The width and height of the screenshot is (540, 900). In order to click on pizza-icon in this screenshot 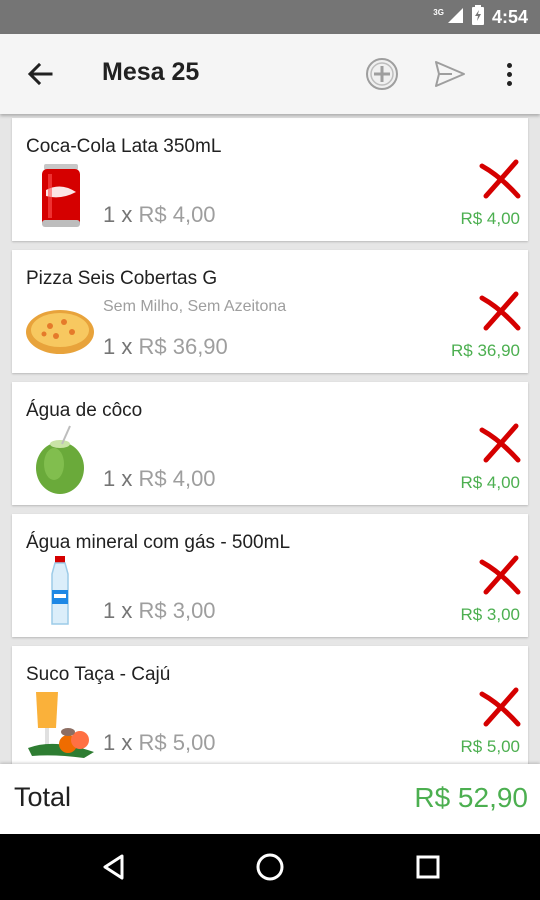, I will do `click(60, 328)`.